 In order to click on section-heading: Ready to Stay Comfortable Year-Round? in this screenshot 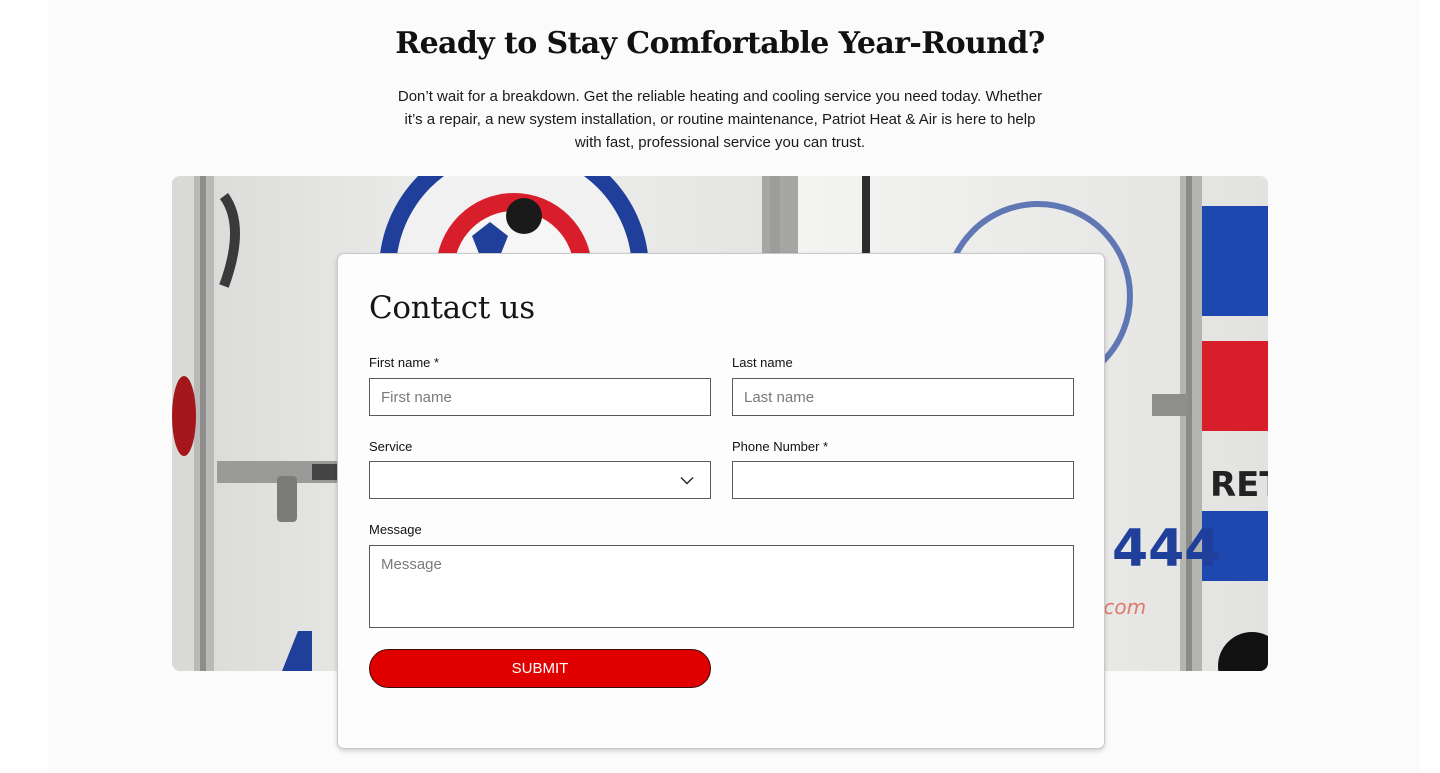, I will do `click(720, 43)`.